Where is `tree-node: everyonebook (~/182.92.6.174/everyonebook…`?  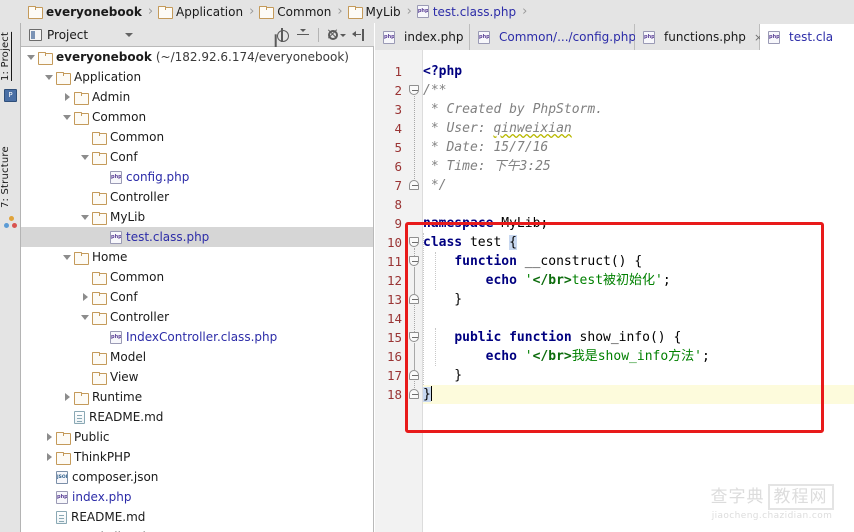
tree-node: everyonebook (~/182.92.6.174/everyonebook… is located at coordinates (197, 57).